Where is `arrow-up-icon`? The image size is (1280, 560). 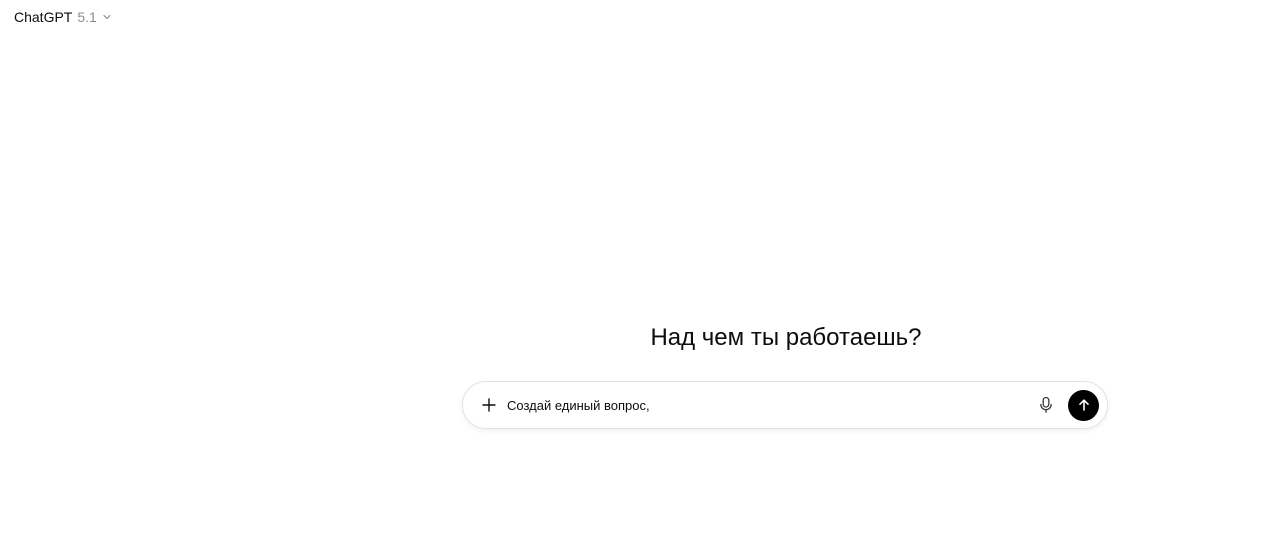 arrow-up-icon is located at coordinates (1084, 405).